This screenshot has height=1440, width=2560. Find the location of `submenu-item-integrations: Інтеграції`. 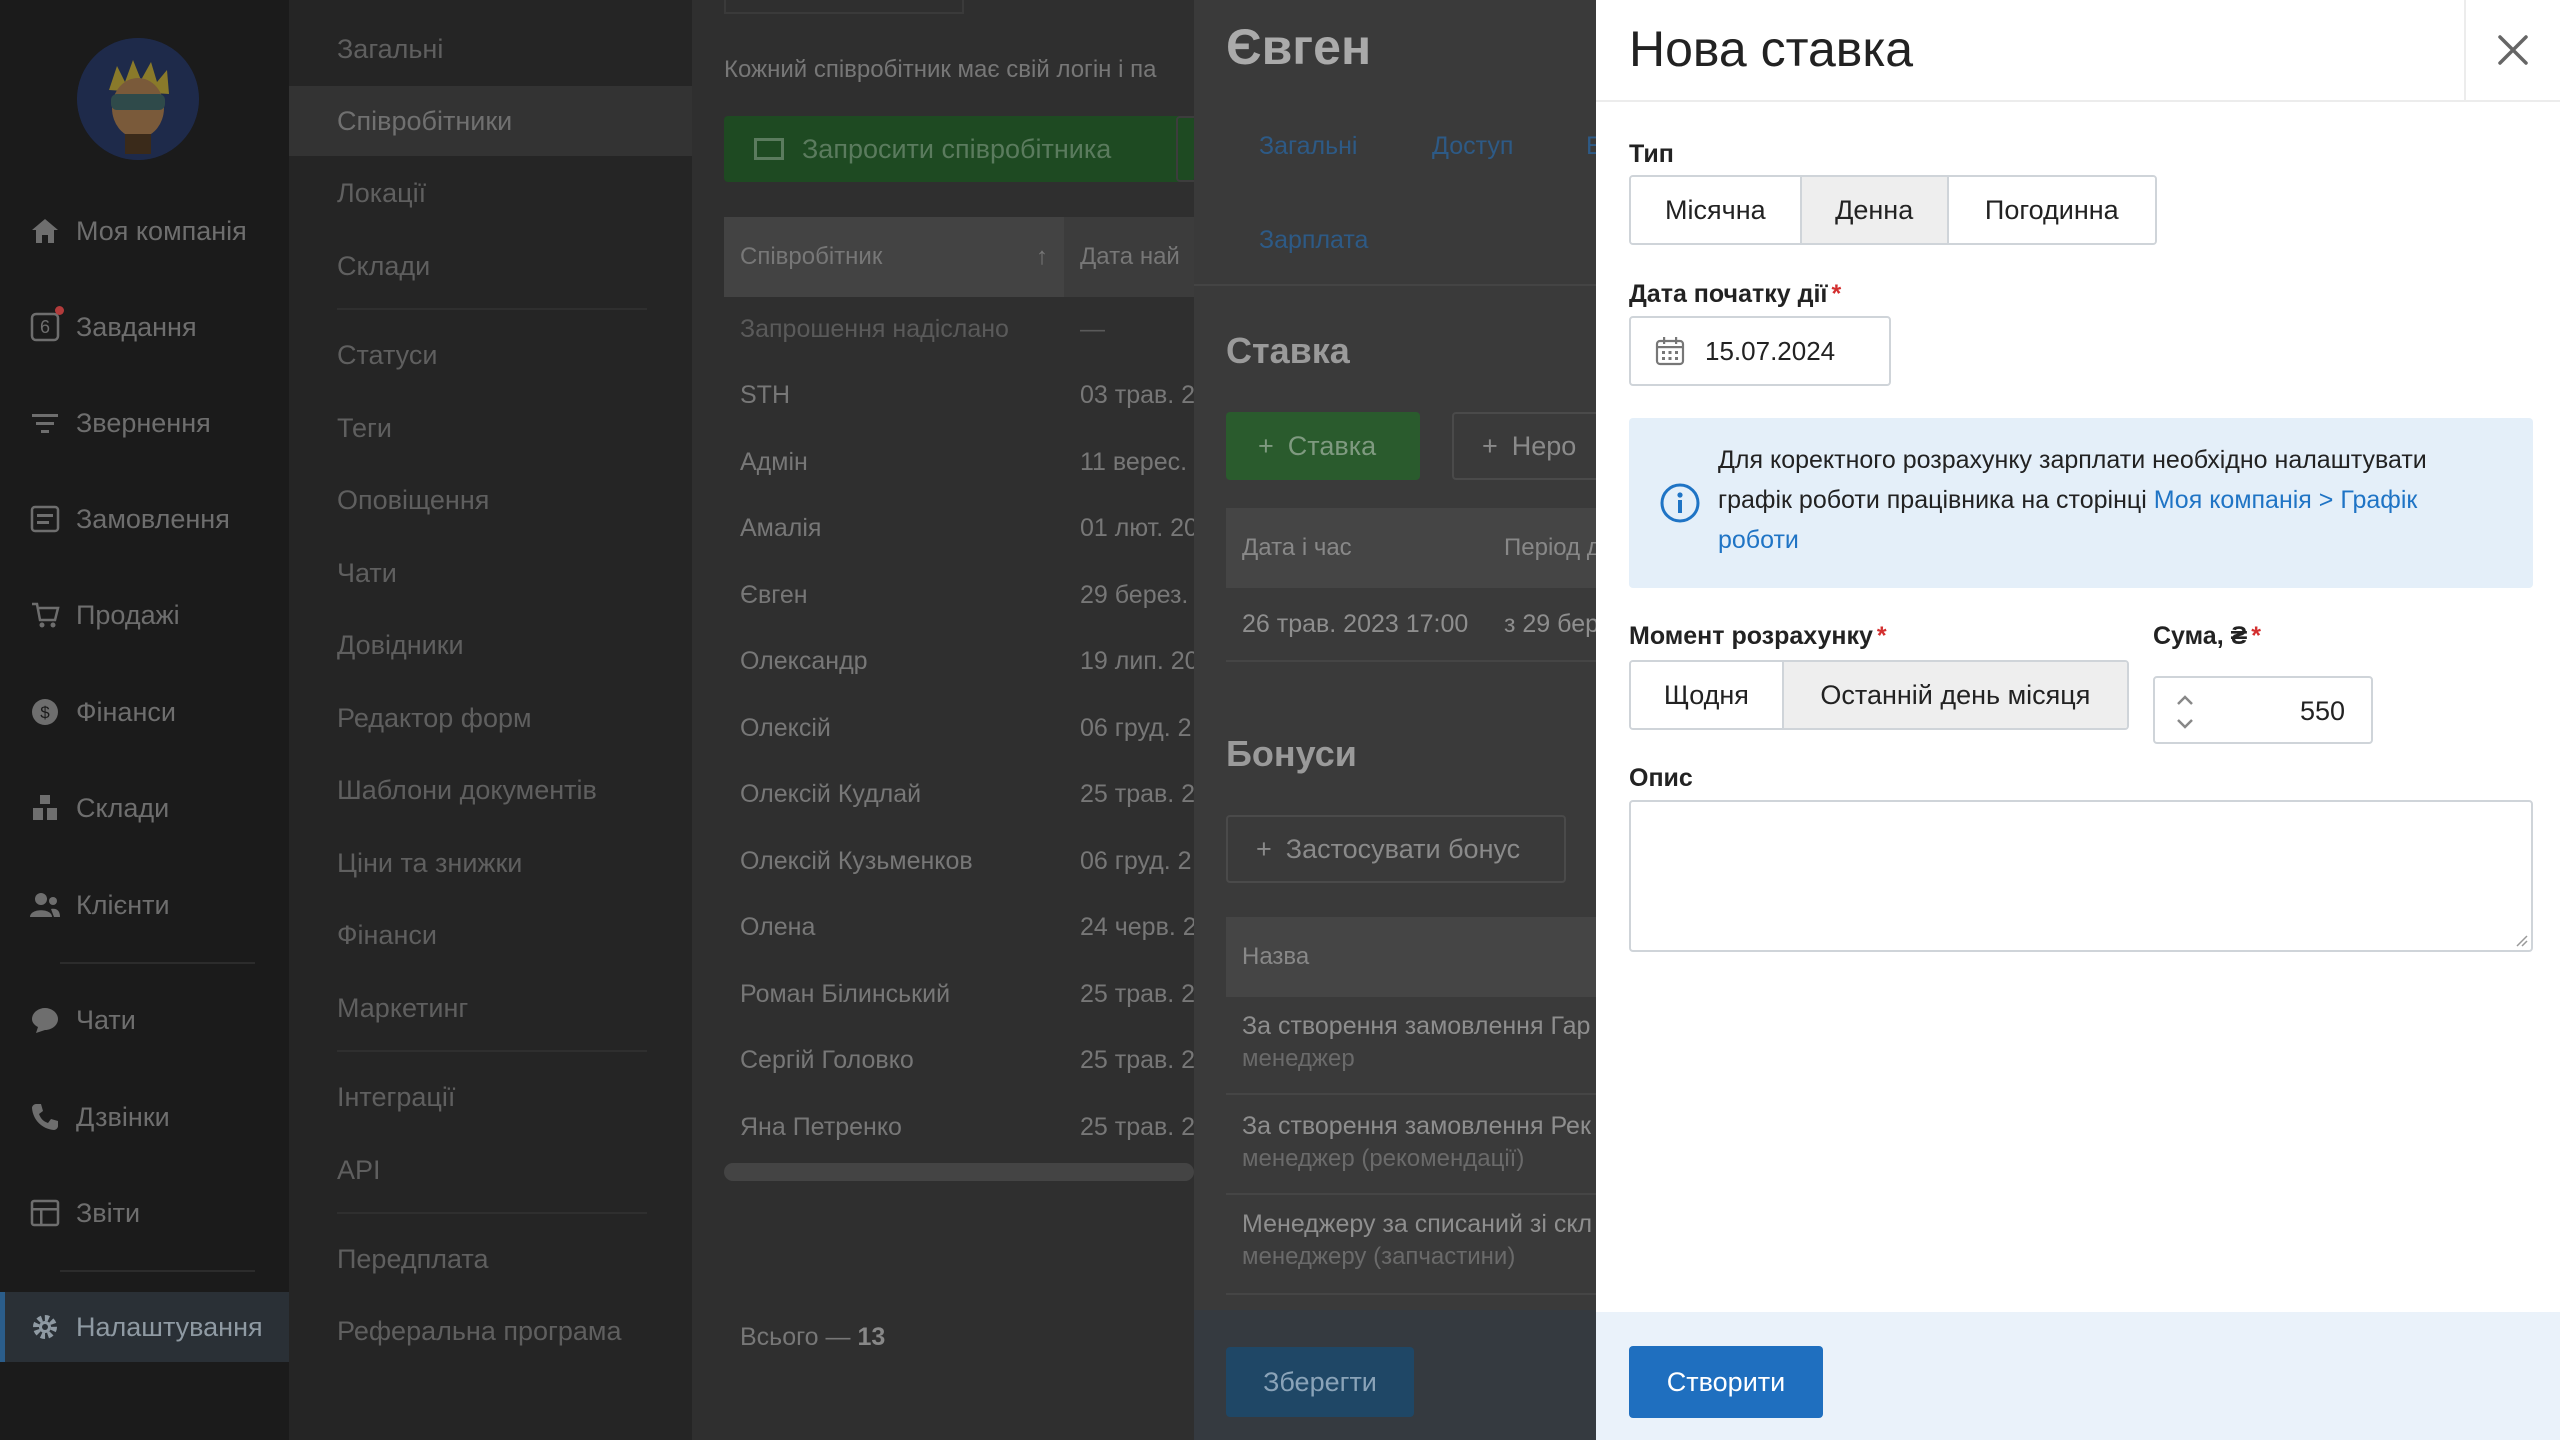

submenu-item-integrations: Інтеграції is located at coordinates (490, 1097).